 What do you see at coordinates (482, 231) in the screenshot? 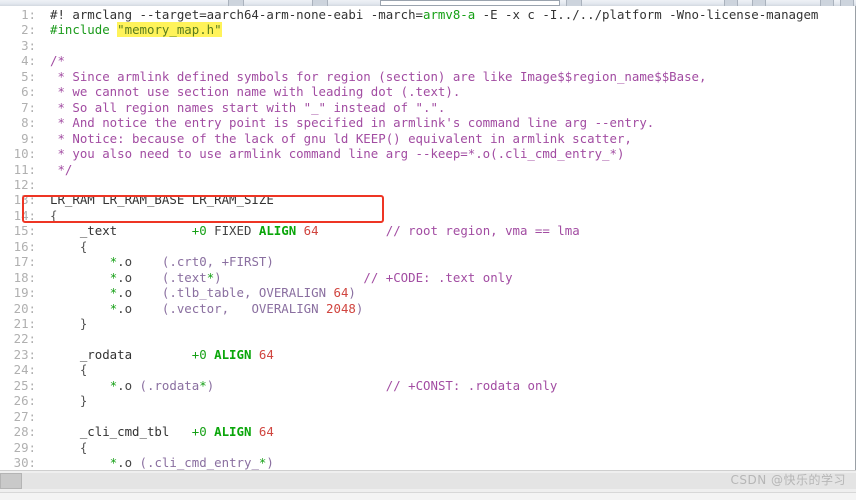
I see `code-token: // root region, vma == lma` at bounding box center [482, 231].